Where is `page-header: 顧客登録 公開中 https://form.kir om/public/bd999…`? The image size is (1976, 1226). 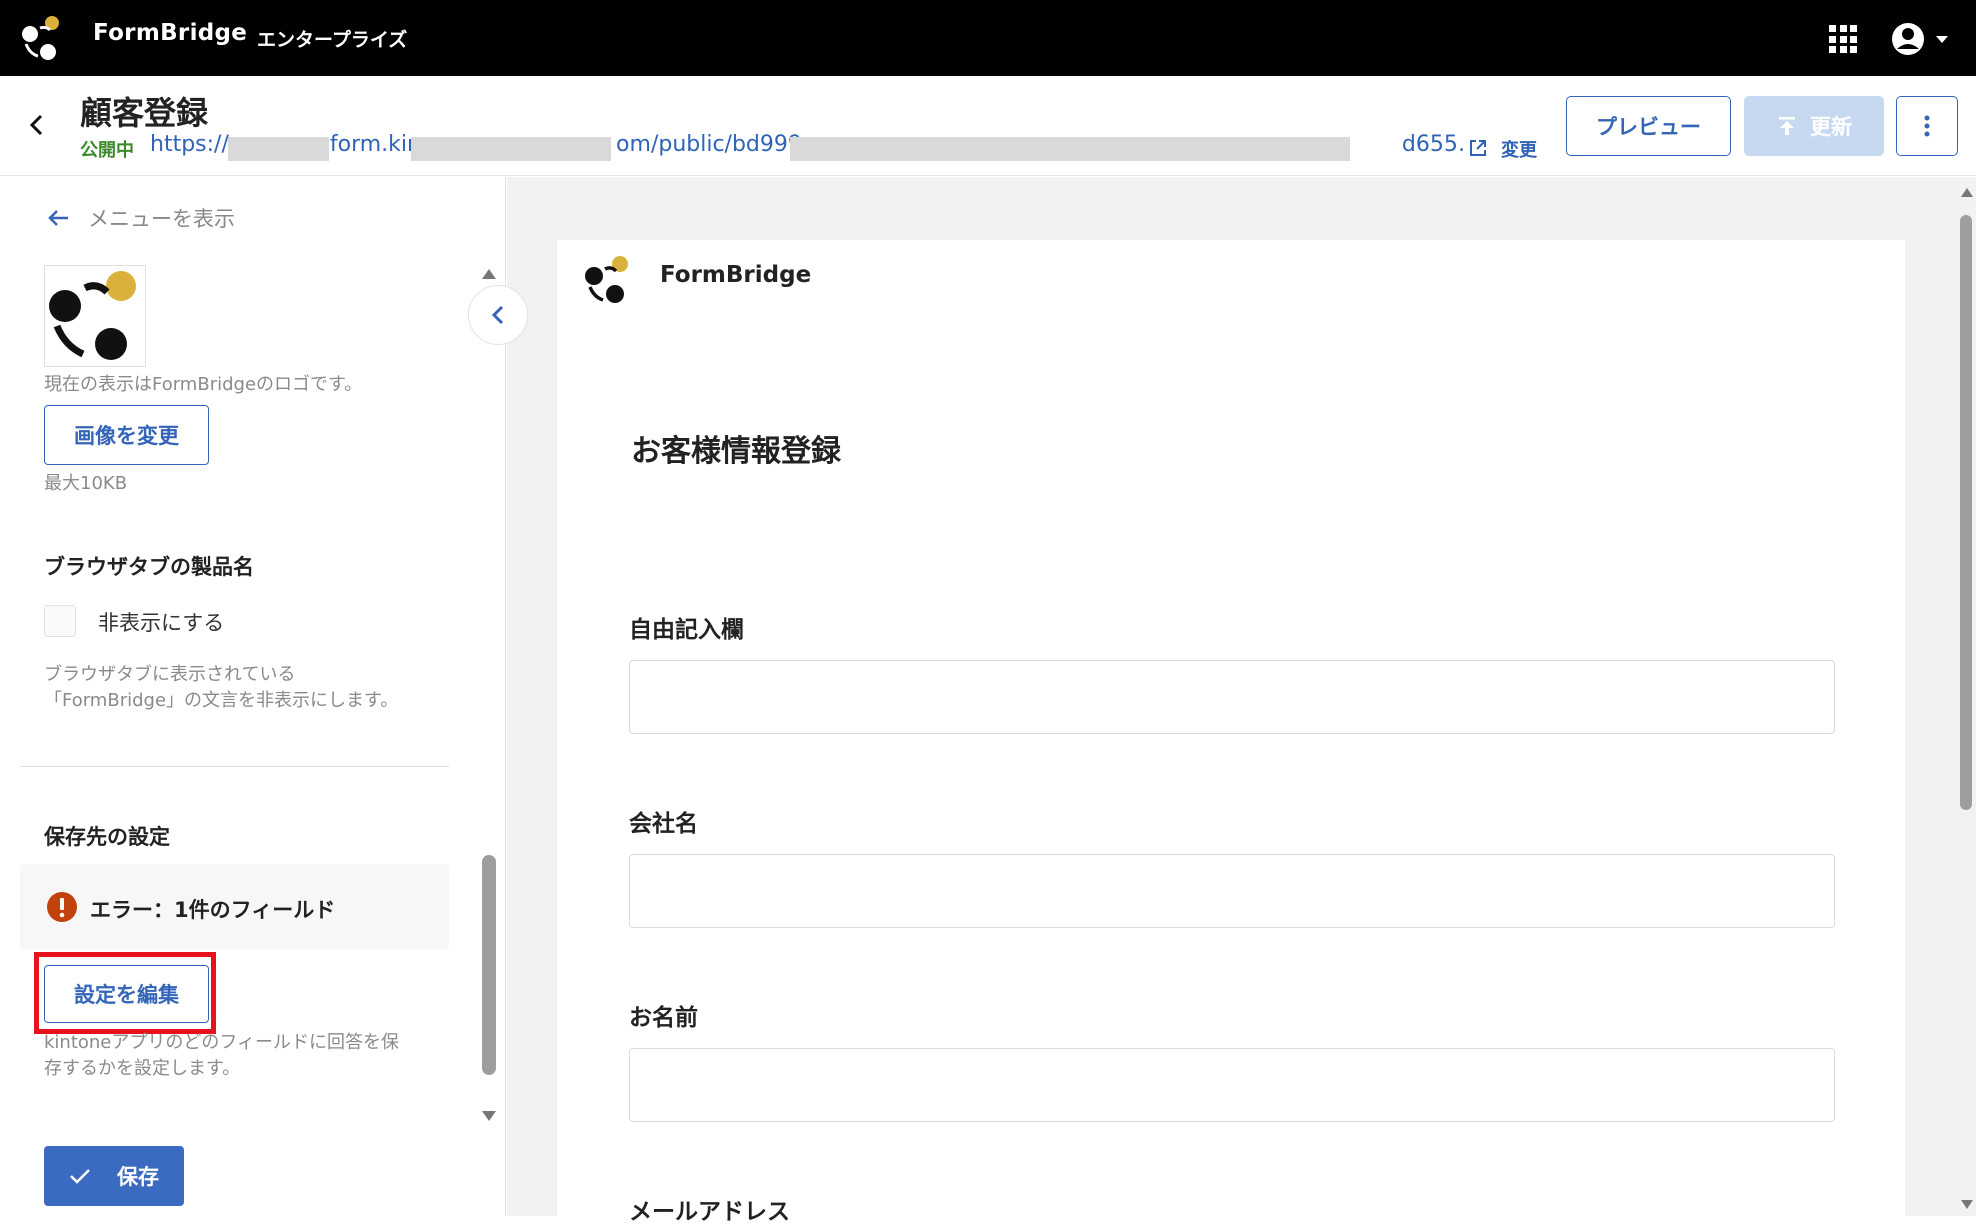
page-header: 顧客登録 公開中 https://form.kir om/public/bd999… is located at coordinates (988, 126).